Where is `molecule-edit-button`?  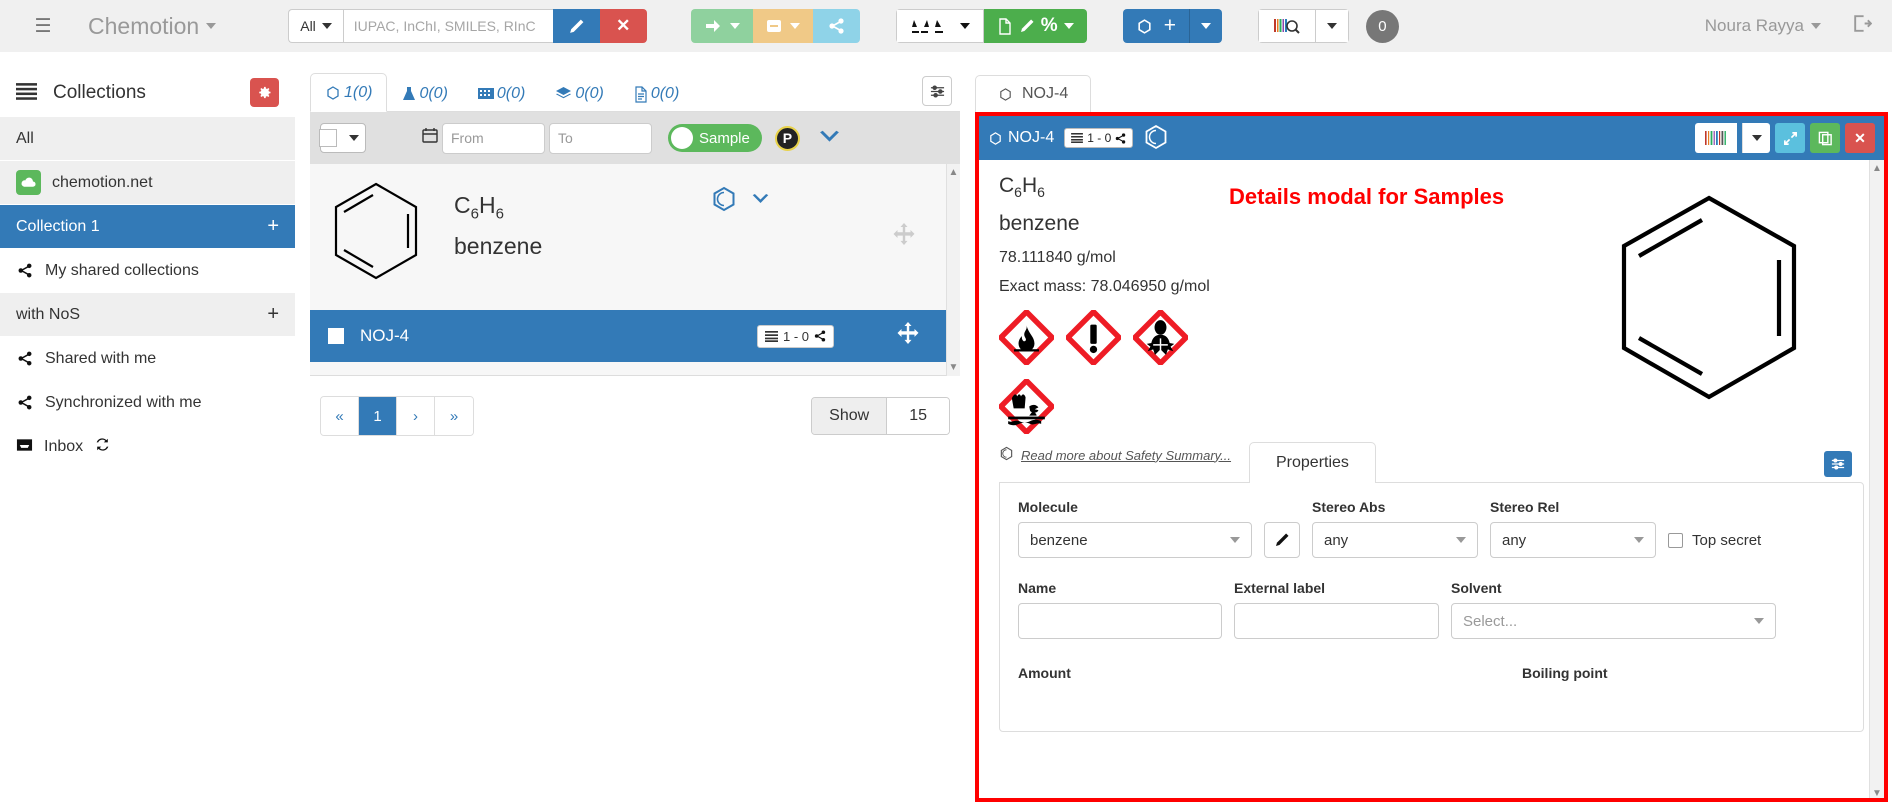
molecule-edit-button is located at coordinates (1282, 540).